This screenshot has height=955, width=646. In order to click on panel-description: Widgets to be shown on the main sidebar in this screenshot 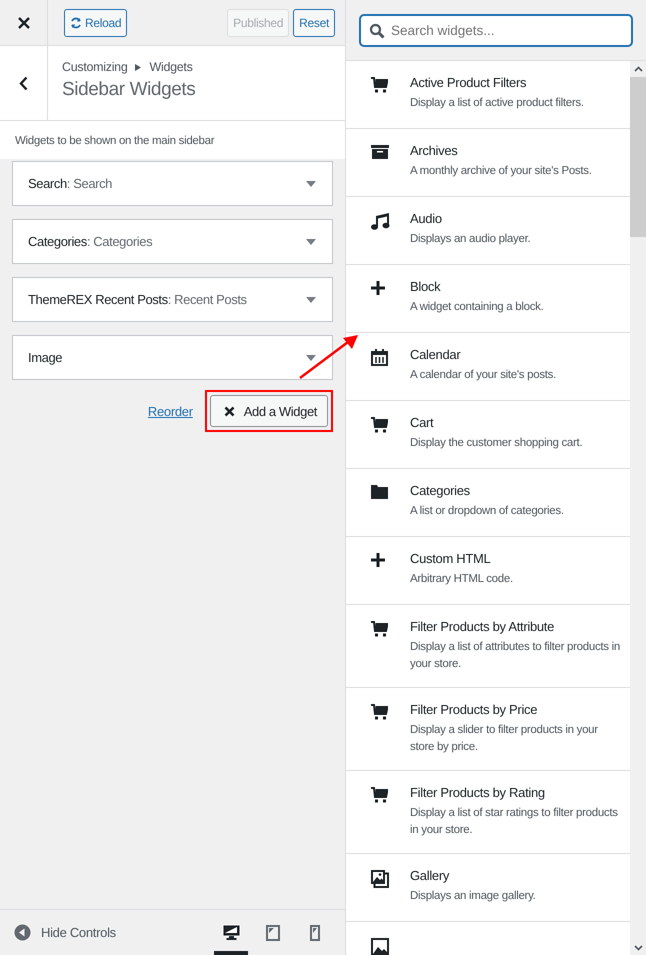, I will do `click(114, 141)`.